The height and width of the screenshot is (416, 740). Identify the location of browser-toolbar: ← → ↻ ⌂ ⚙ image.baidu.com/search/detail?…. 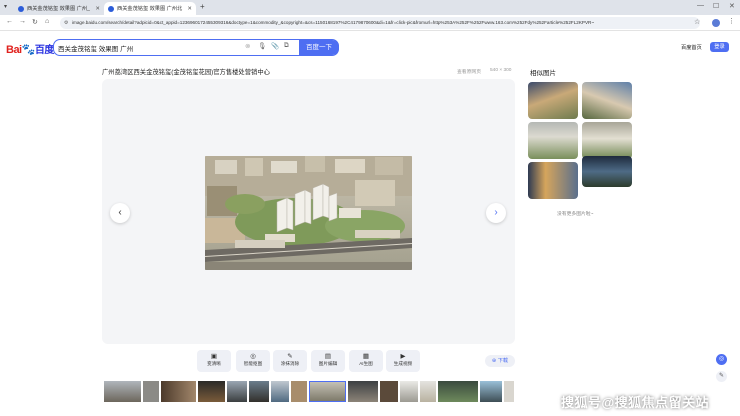
(370, 23).